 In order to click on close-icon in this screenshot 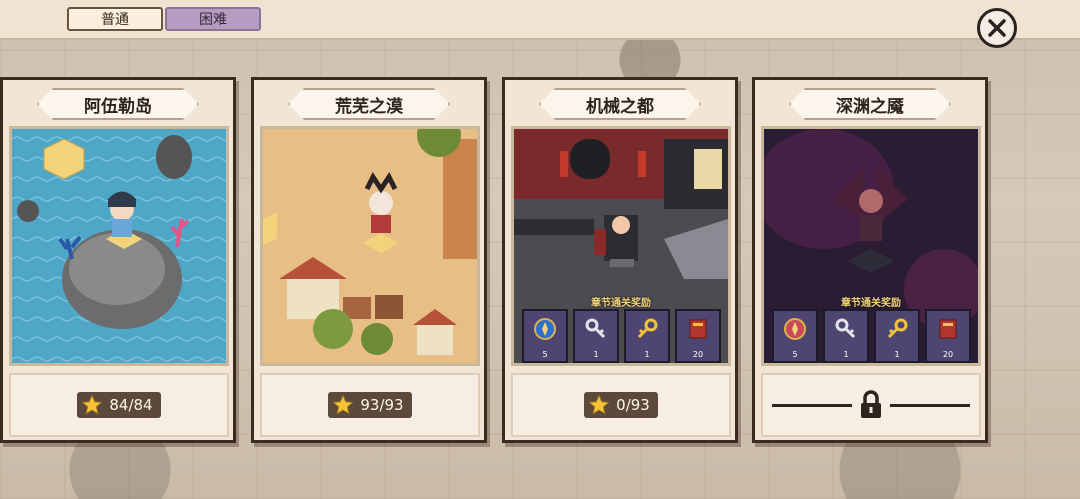, I will do `click(997, 28)`.